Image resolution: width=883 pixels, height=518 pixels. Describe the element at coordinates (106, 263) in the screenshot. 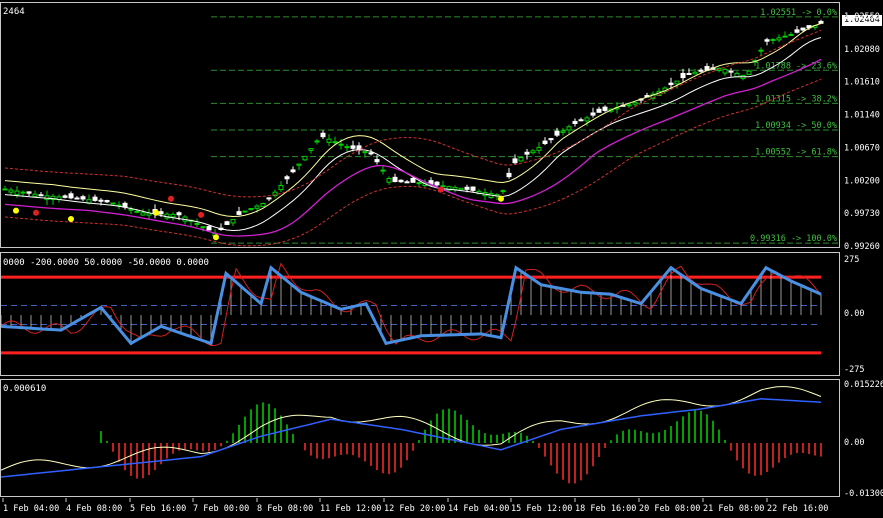

I see `cci-title: 0000 -200.0000 50.0000 -50.0000 0.0000` at that location.